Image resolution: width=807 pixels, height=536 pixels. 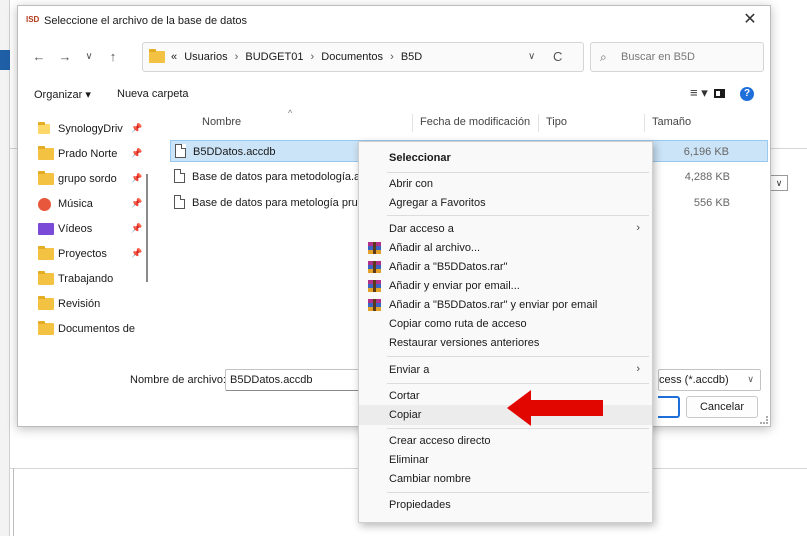 What do you see at coordinates (33, 19) in the screenshot?
I see `app-icon: ISD` at bounding box center [33, 19].